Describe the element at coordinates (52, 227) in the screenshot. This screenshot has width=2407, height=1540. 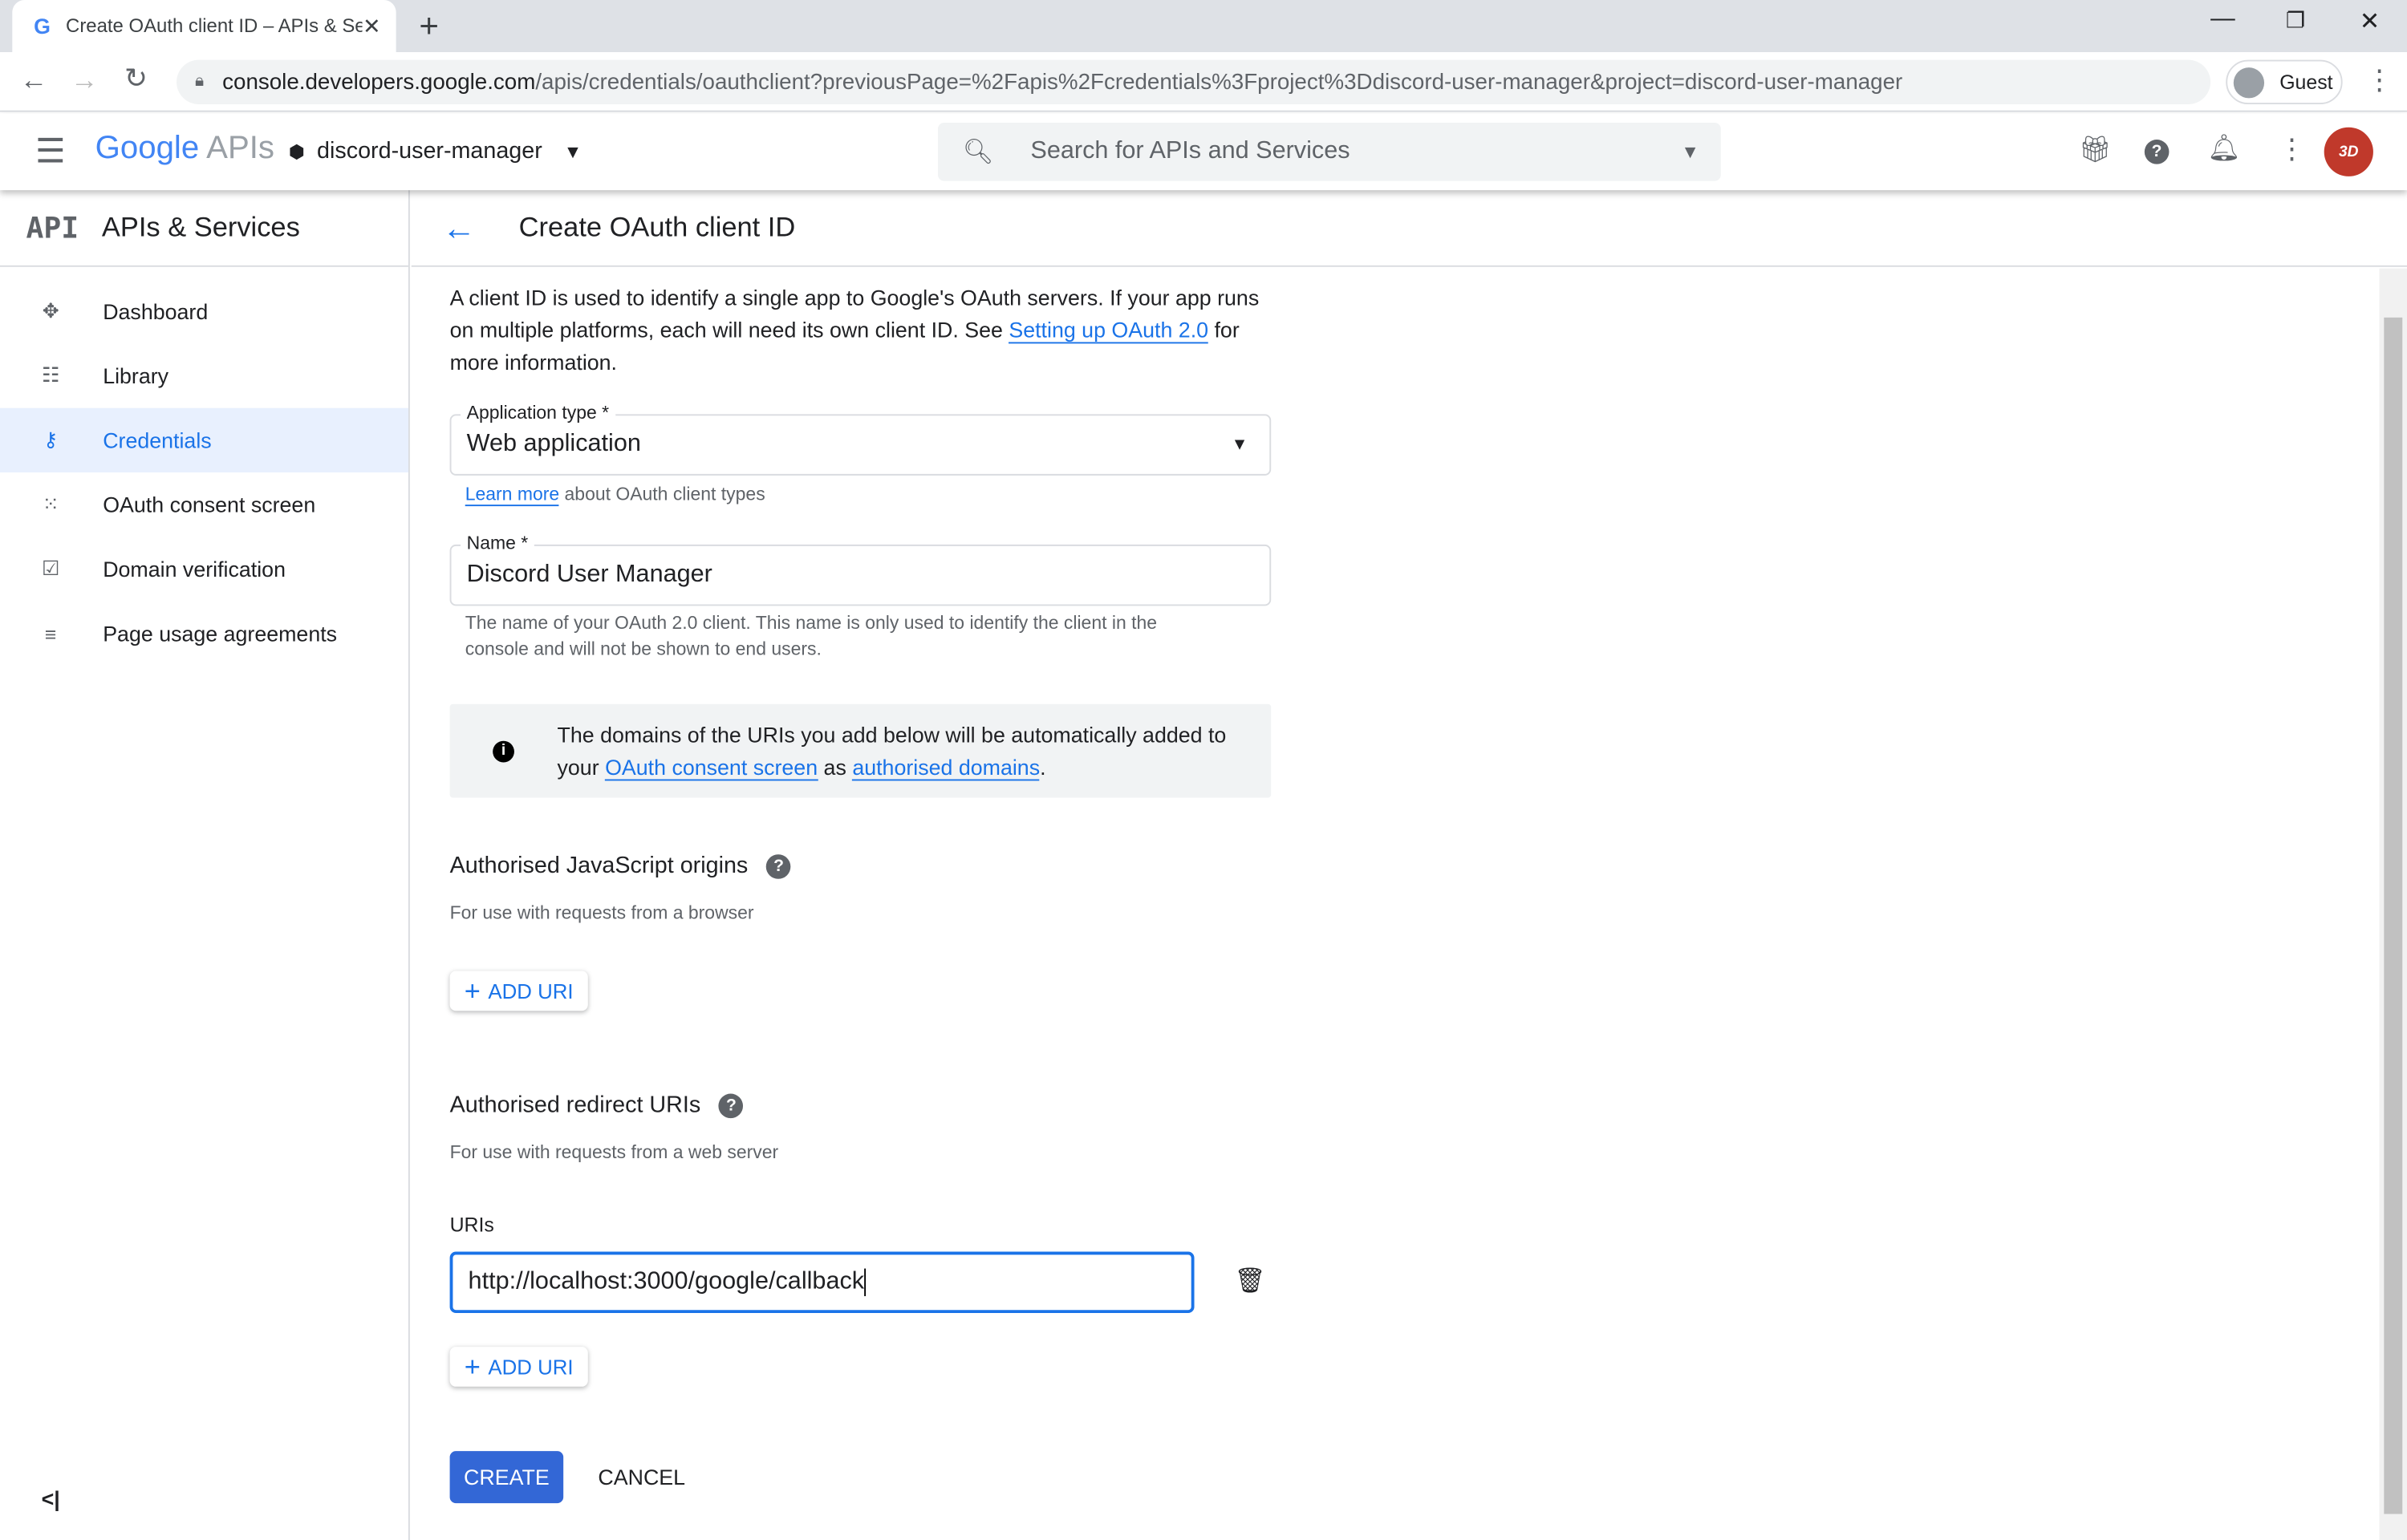
I see `api-logo: API` at that location.